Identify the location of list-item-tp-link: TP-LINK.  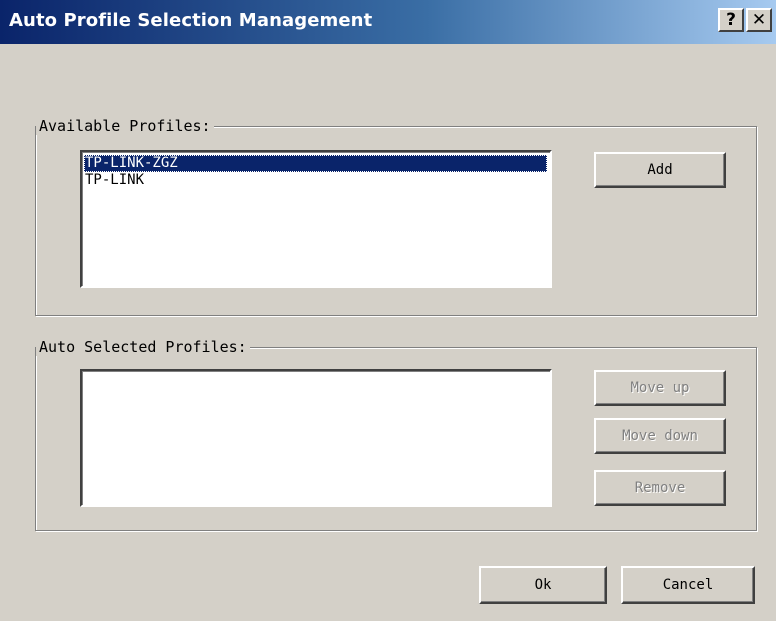
(315, 180).